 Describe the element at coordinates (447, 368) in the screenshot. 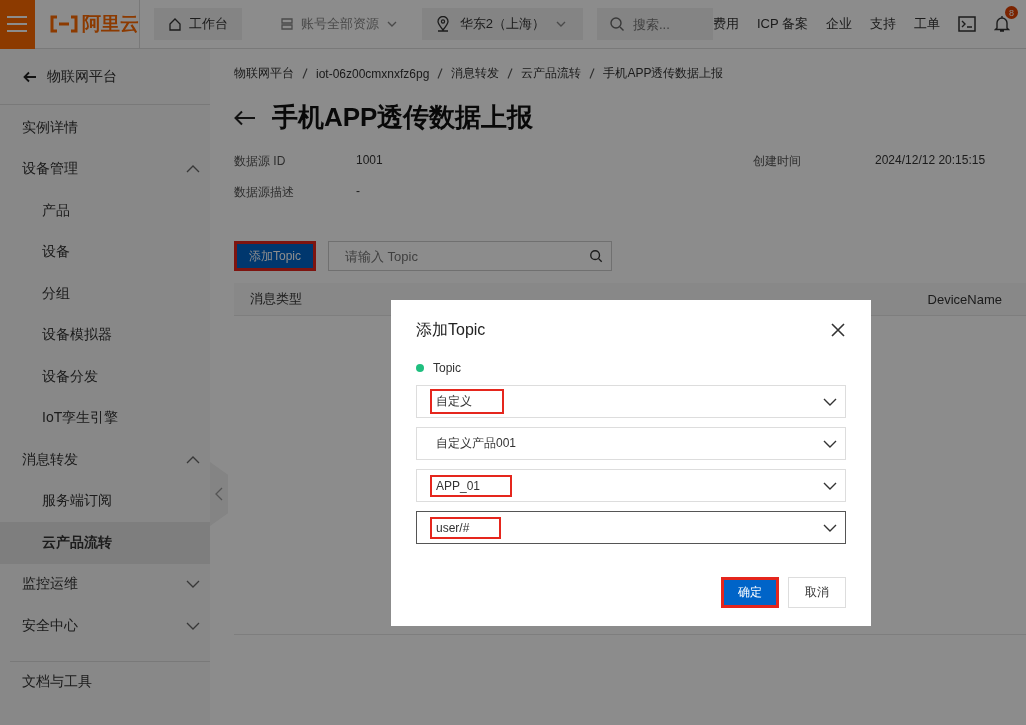

I see `field-label: Topic` at that location.